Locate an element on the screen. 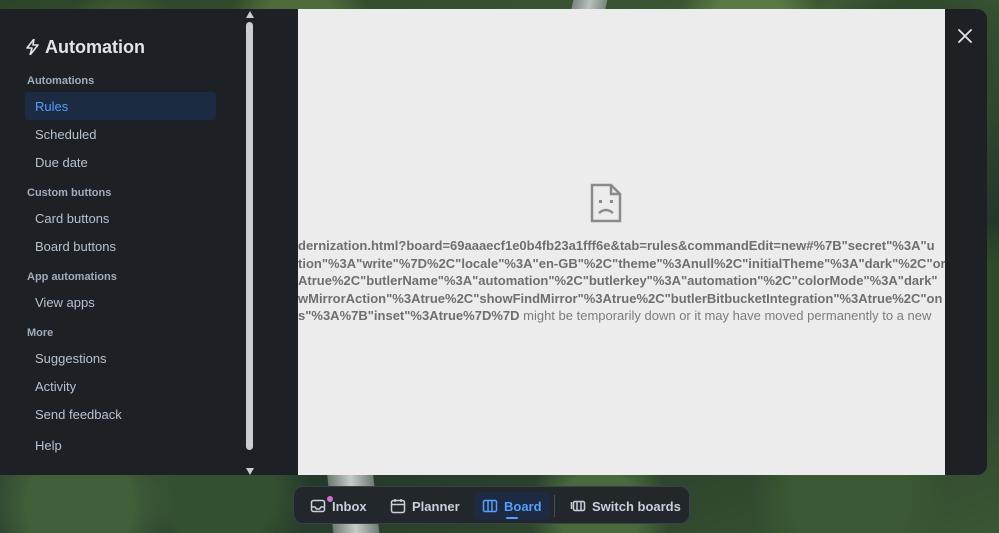  board-icon is located at coordinates (490, 506).